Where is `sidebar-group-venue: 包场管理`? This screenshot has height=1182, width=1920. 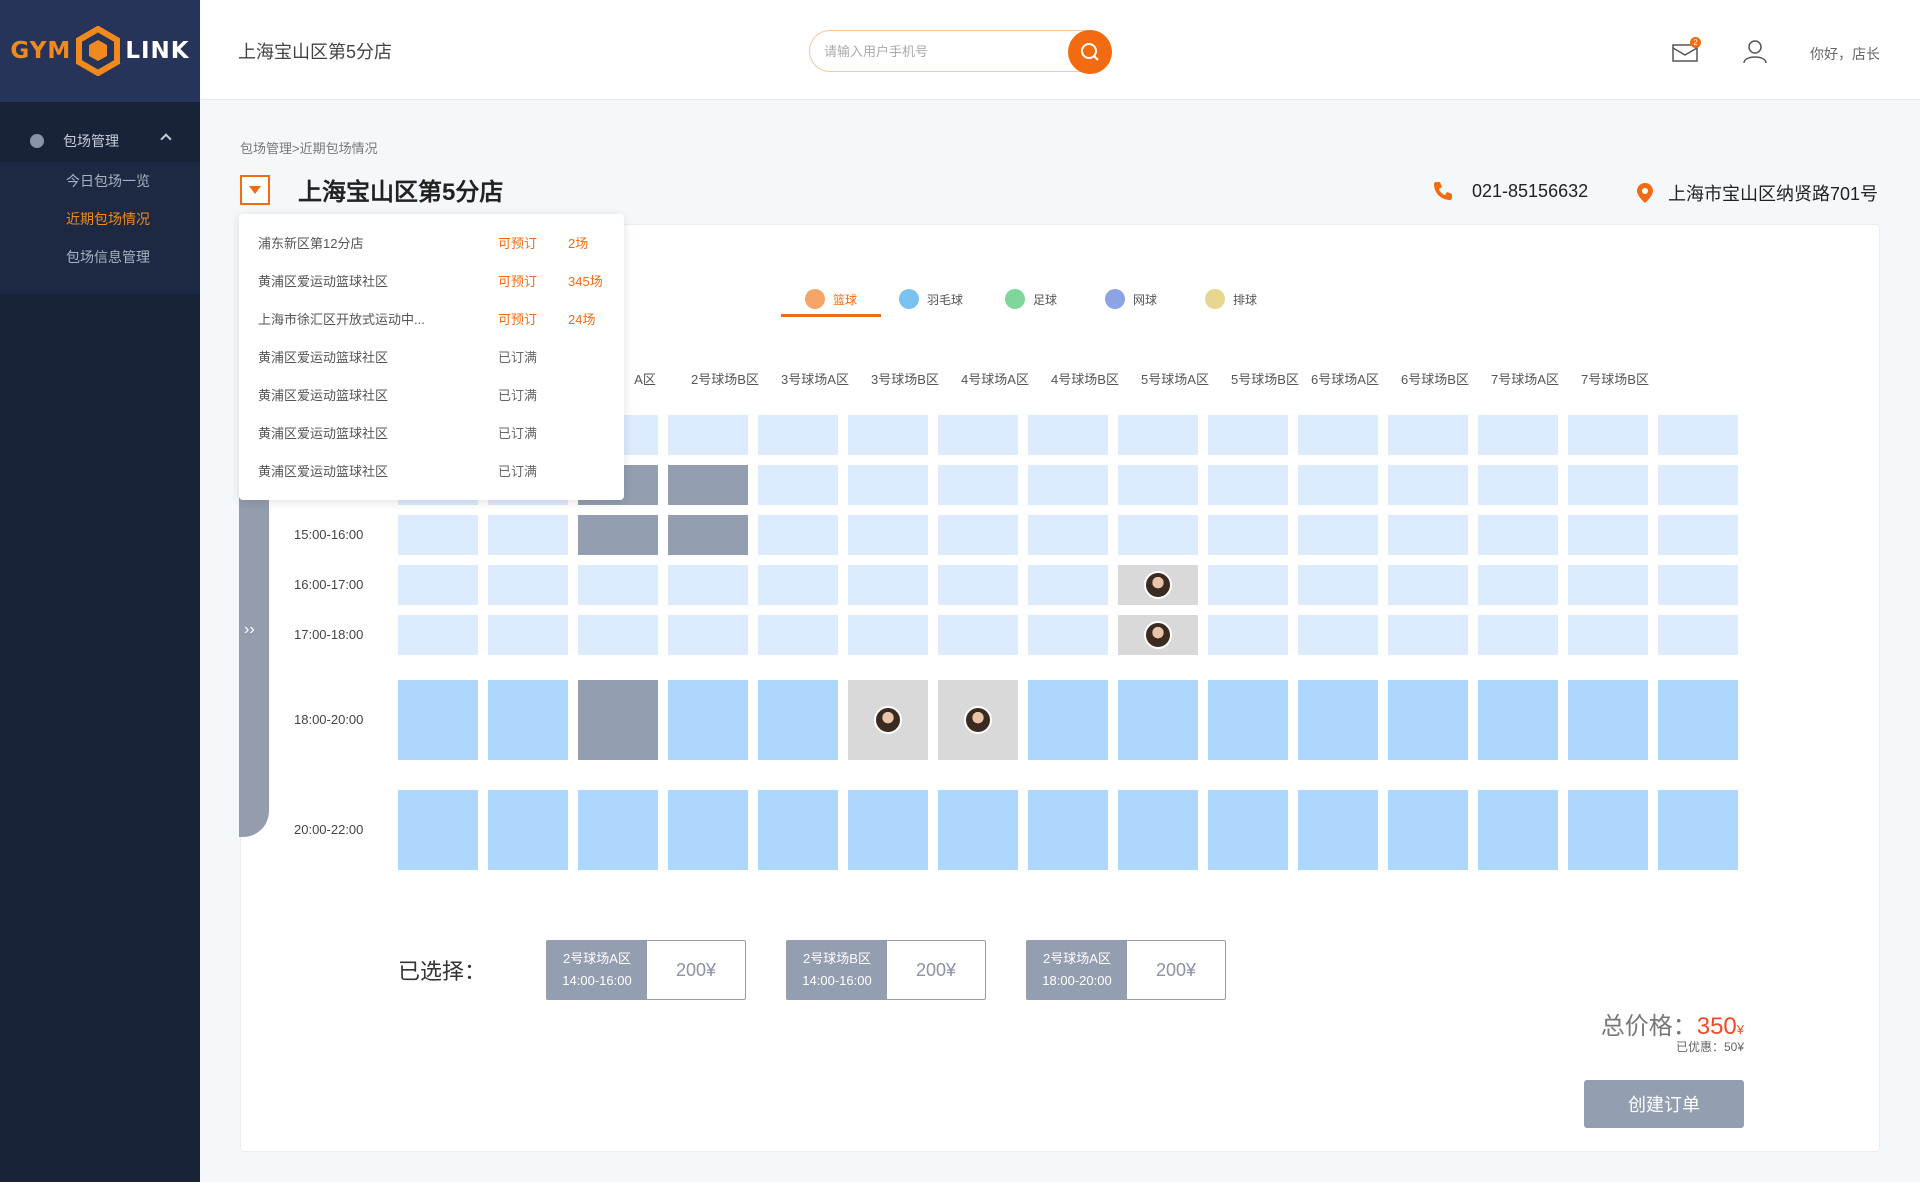 sidebar-group-venue: 包场管理 is located at coordinates (100, 141).